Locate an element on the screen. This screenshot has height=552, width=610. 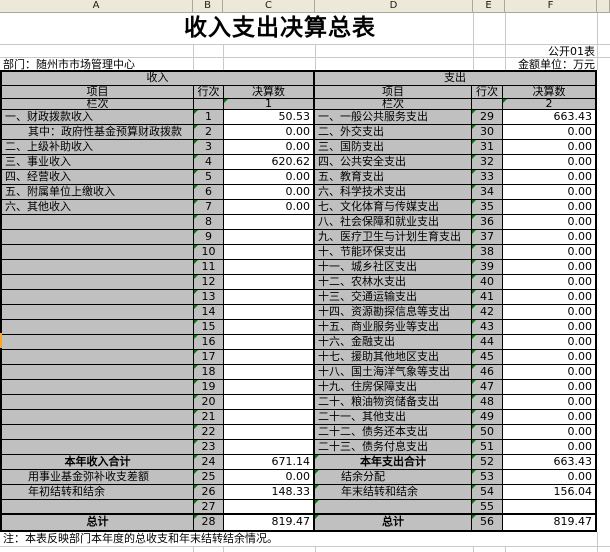
income-item-cell: 总计 is located at coordinates (98, 522).